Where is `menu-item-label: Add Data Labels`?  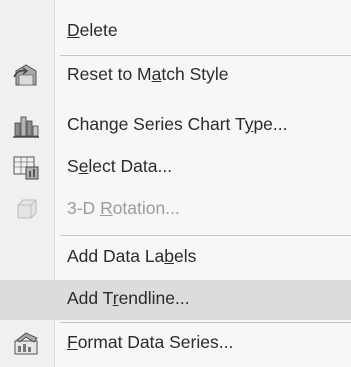 menu-item-label: Add Data Labels is located at coordinates (132, 256).